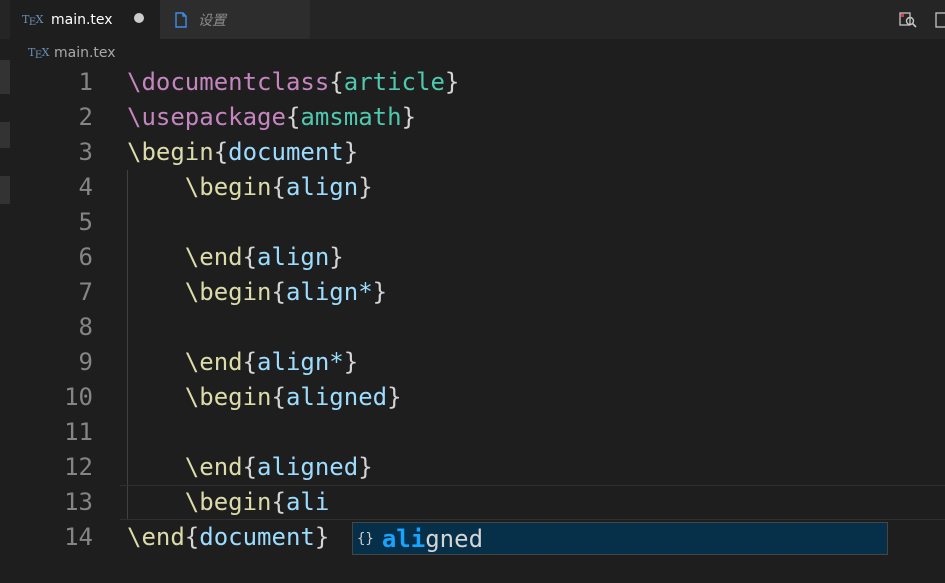 Image resolution: width=945 pixels, height=583 pixels. Describe the element at coordinates (472, 19) in the screenshot. I see `tab-bar: TEX main.tex 设置` at that location.